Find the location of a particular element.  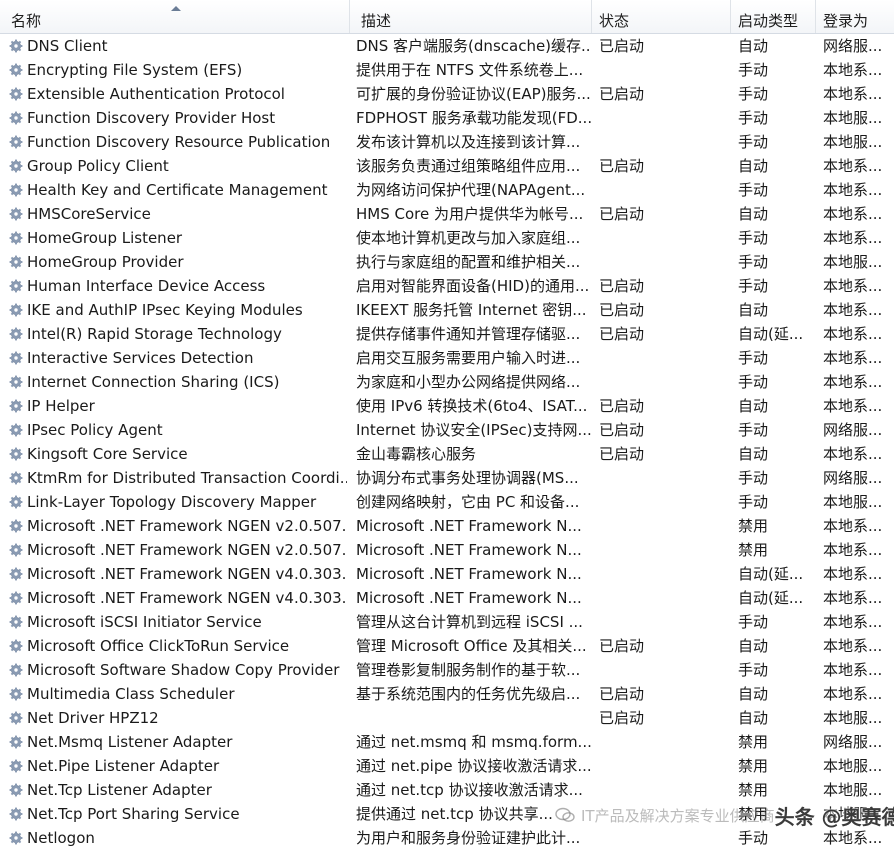

service-name: Multimedia Class Scheduler is located at coordinates (131, 694).